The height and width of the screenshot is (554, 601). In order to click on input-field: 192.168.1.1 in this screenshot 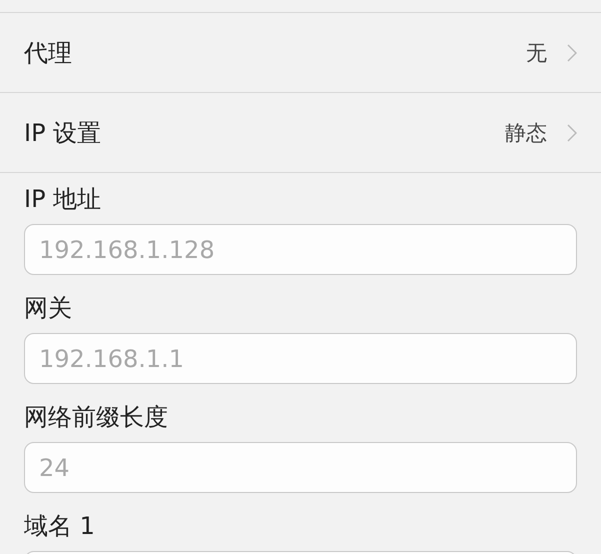, I will do `click(300, 358)`.